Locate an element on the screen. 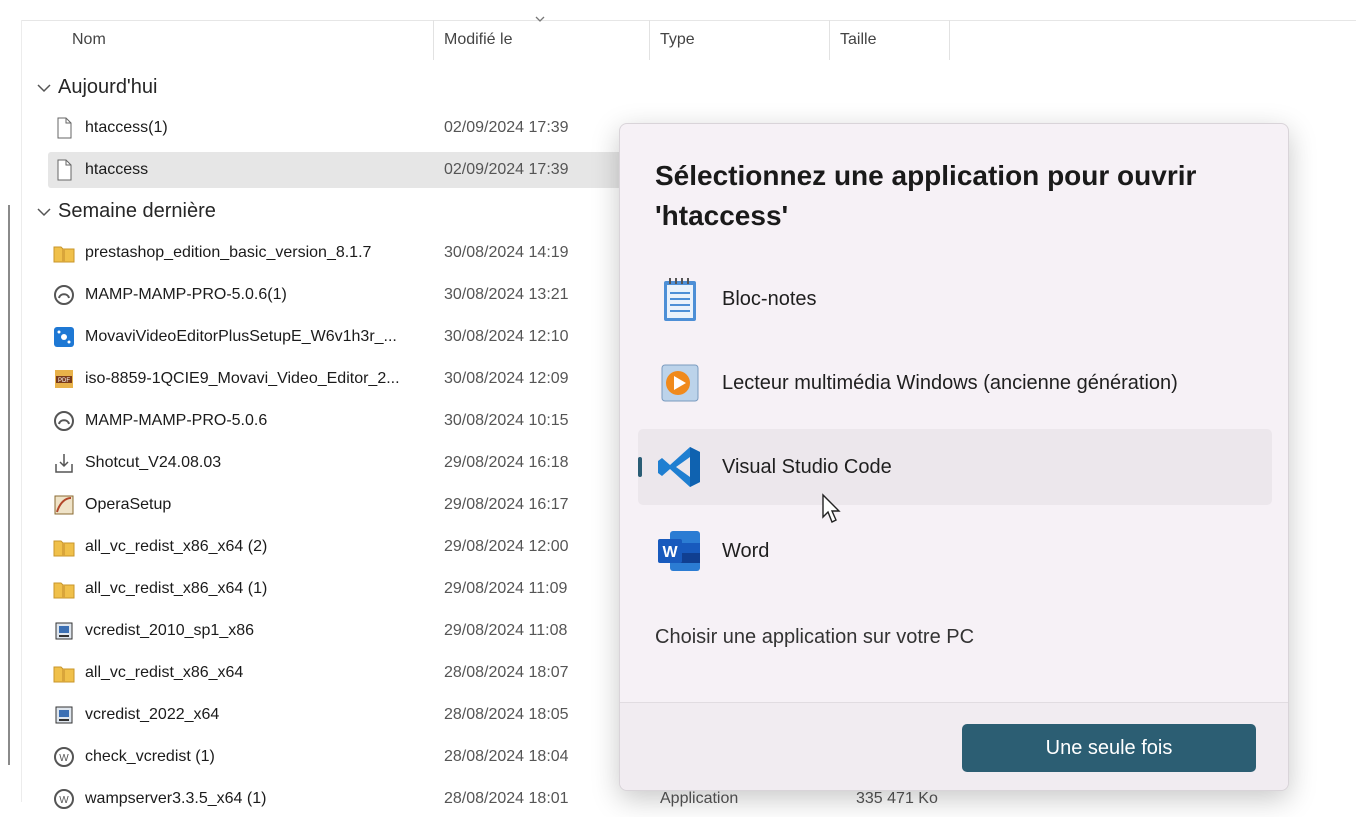 The height and width of the screenshot is (817, 1356). file-row: W check_vcredist (1) 28/08/2024 18:04 is located at coordinates (338, 757).